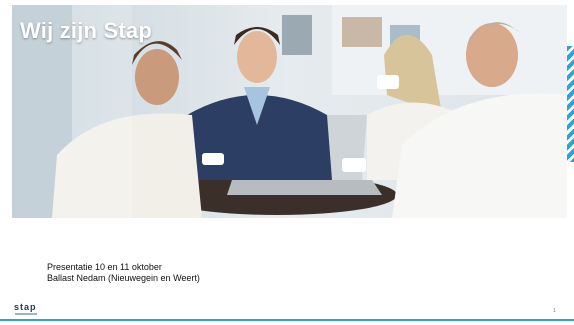 The height and width of the screenshot is (325, 574). What do you see at coordinates (26, 314) in the screenshot?
I see `logo-underline` at bounding box center [26, 314].